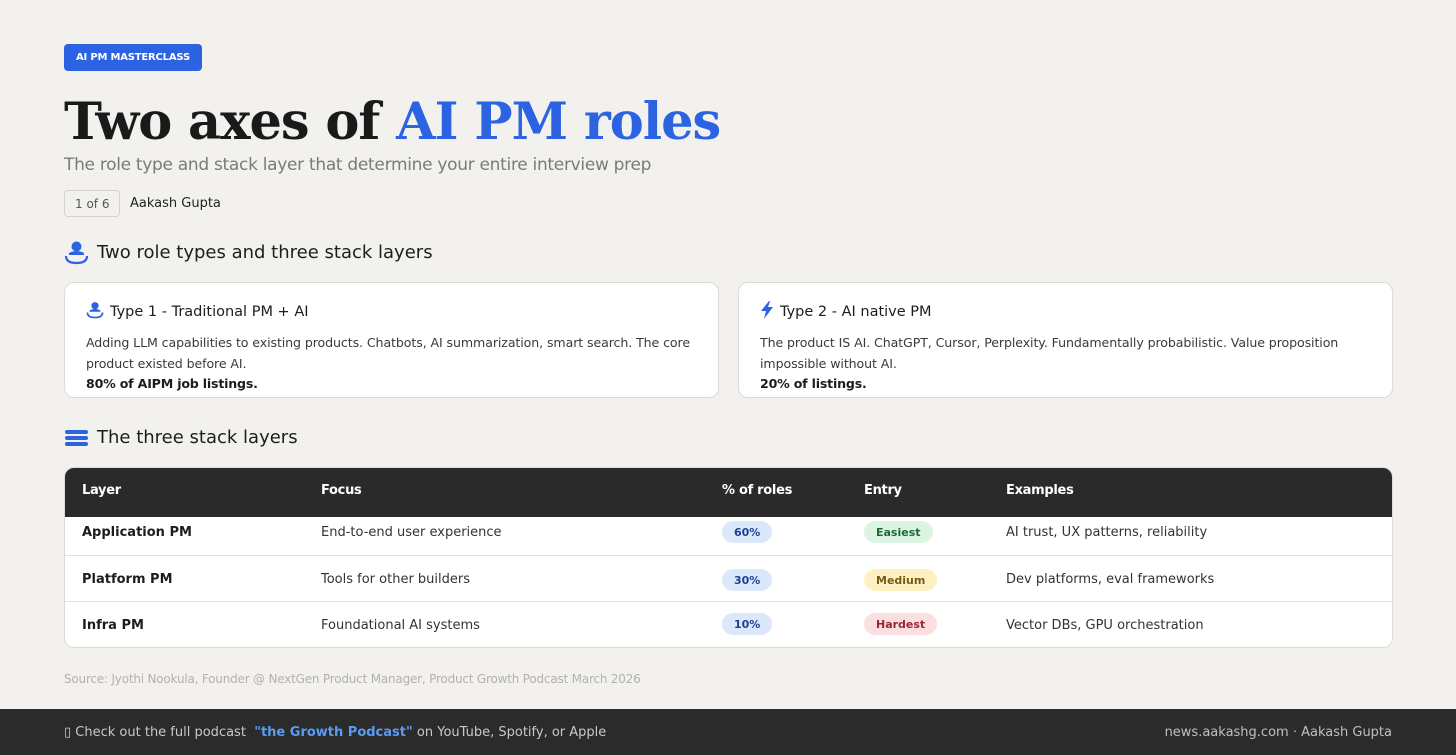 This screenshot has height=755, width=1456. Describe the element at coordinates (197, 437) in the screenshot. I see `section-heading-text: The three stack layers` at that location.